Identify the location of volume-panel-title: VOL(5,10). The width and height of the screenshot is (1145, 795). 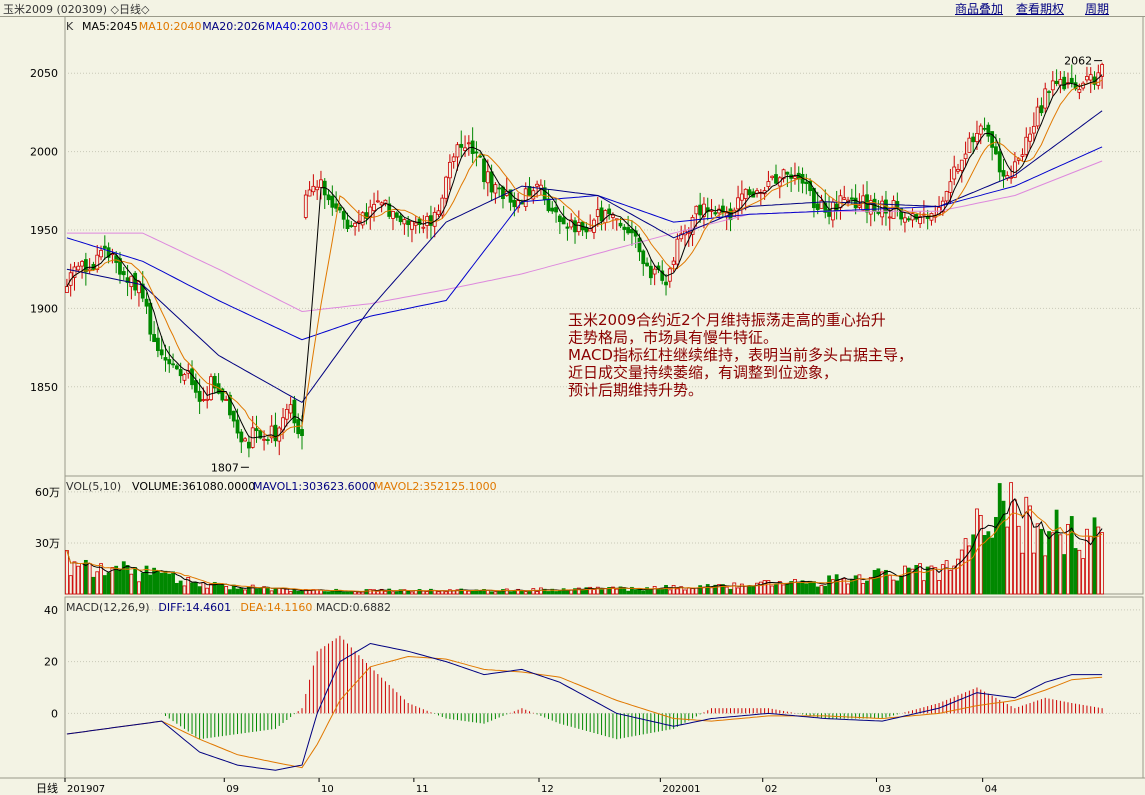
(93, 486).